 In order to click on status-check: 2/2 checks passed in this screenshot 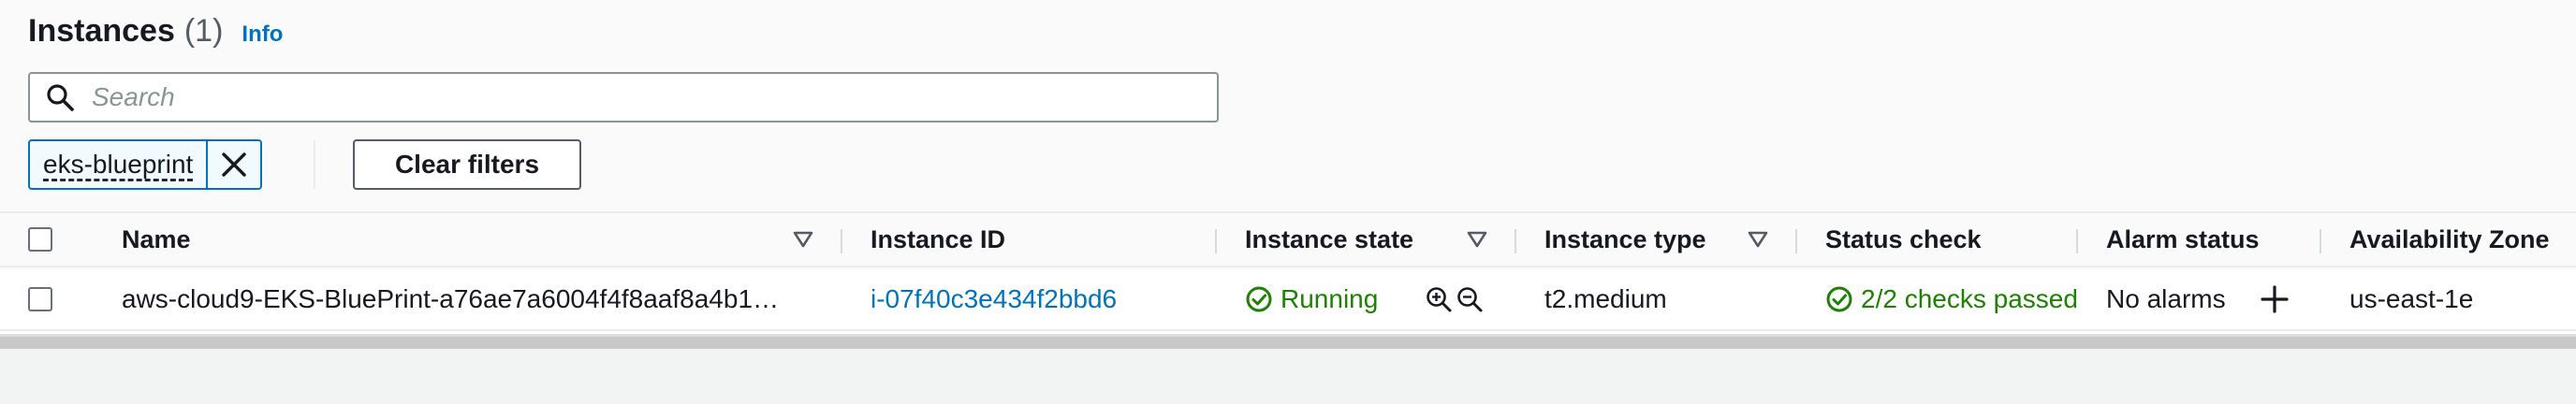, I will do `click(1951, 299)`.